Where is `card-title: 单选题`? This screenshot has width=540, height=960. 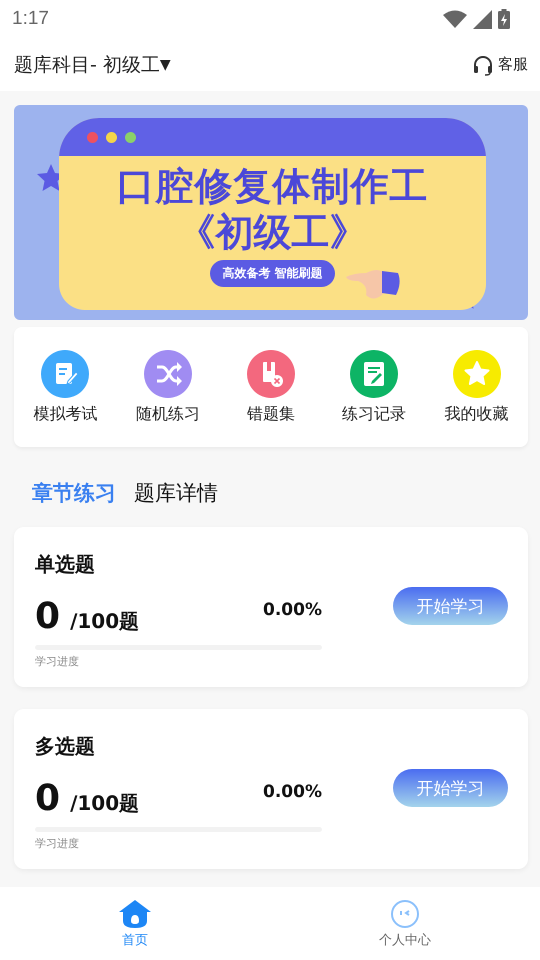
card-title: 单选题 is located at coordinates (65, 564).